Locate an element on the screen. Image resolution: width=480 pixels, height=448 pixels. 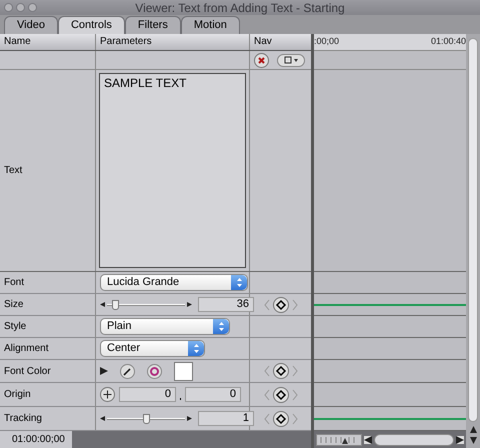
timecode-field: 01:00:00;00 is located at coordinates (36, 439).